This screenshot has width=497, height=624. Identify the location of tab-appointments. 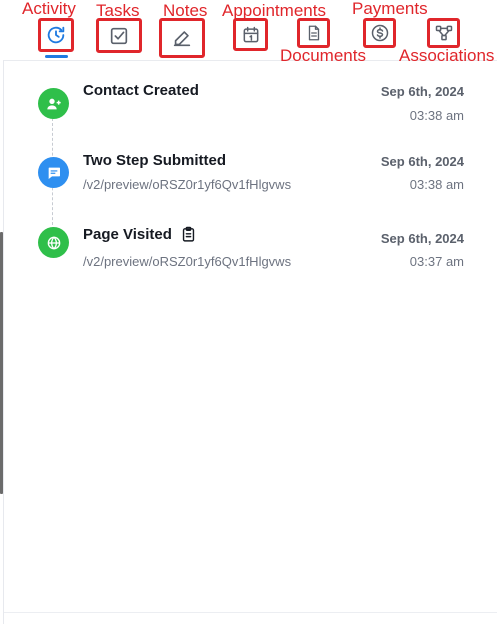
(250, 34).